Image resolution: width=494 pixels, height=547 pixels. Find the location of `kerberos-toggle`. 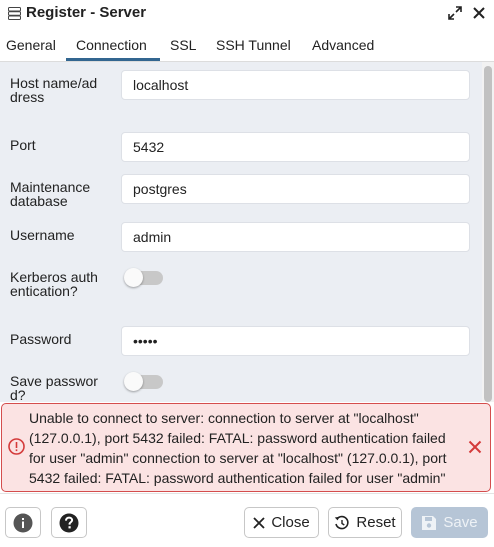

kerberos-toggle is located at coordinates (143, 277).